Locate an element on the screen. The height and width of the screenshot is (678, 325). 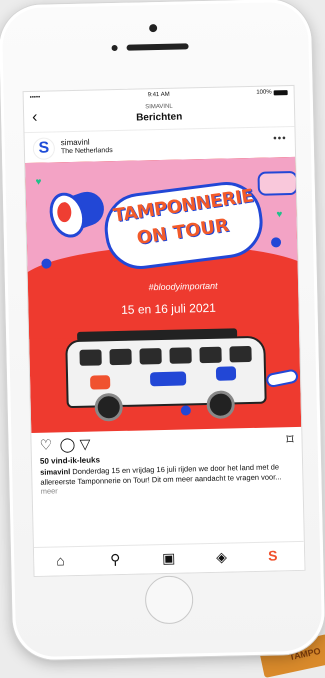
bottom-tab-bar: ⌂ ⚲ ▣ ◈ S is located at coordinates (169, 558).